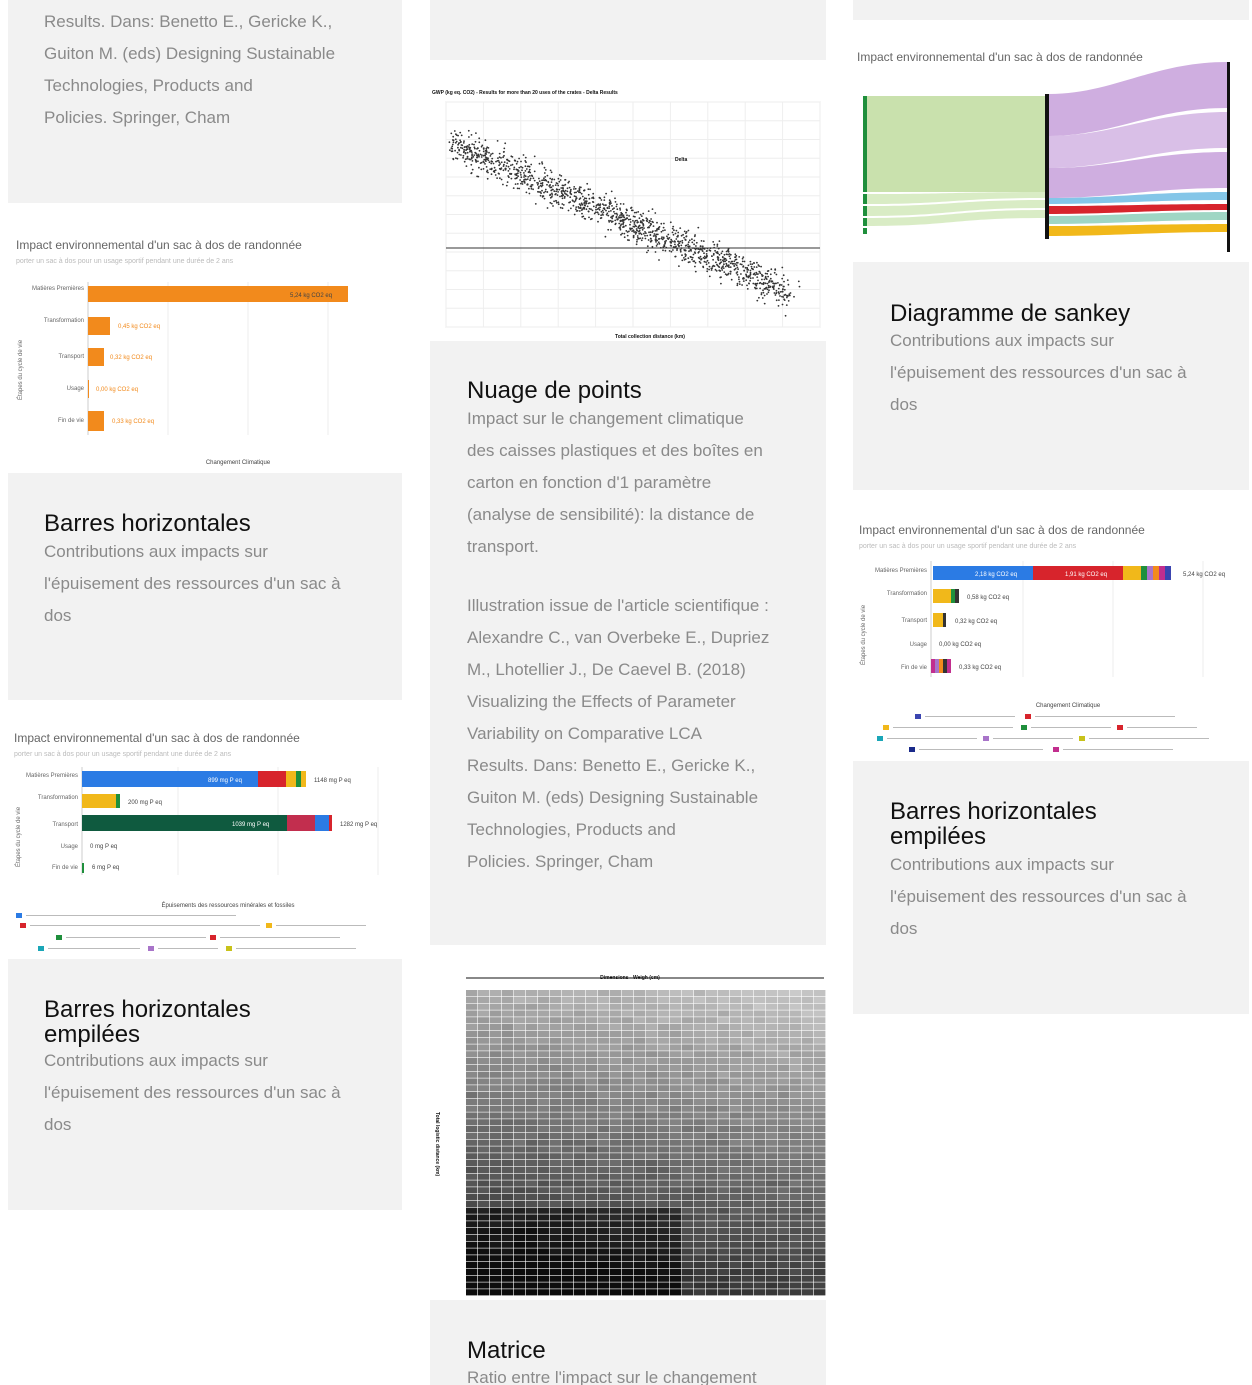 The width and height of the screenshot is (1252, 1385). Describe the element at coordinates (1010, 313) in the screenshot. I see `card-title: Diagramme de sankey` at that location.